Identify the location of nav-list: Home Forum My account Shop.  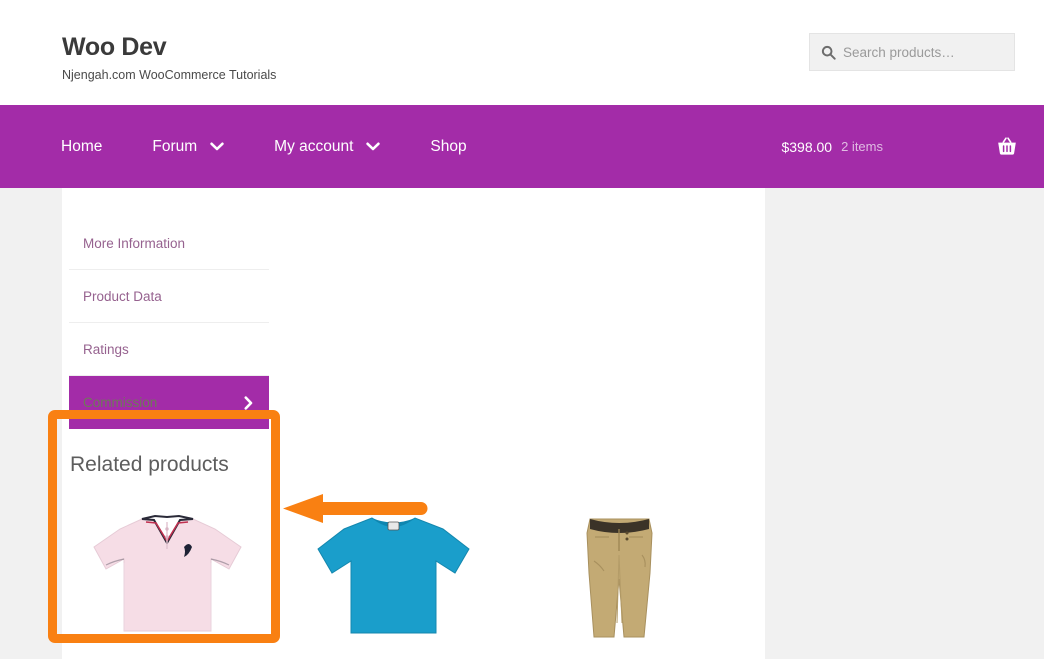
(275, 147).